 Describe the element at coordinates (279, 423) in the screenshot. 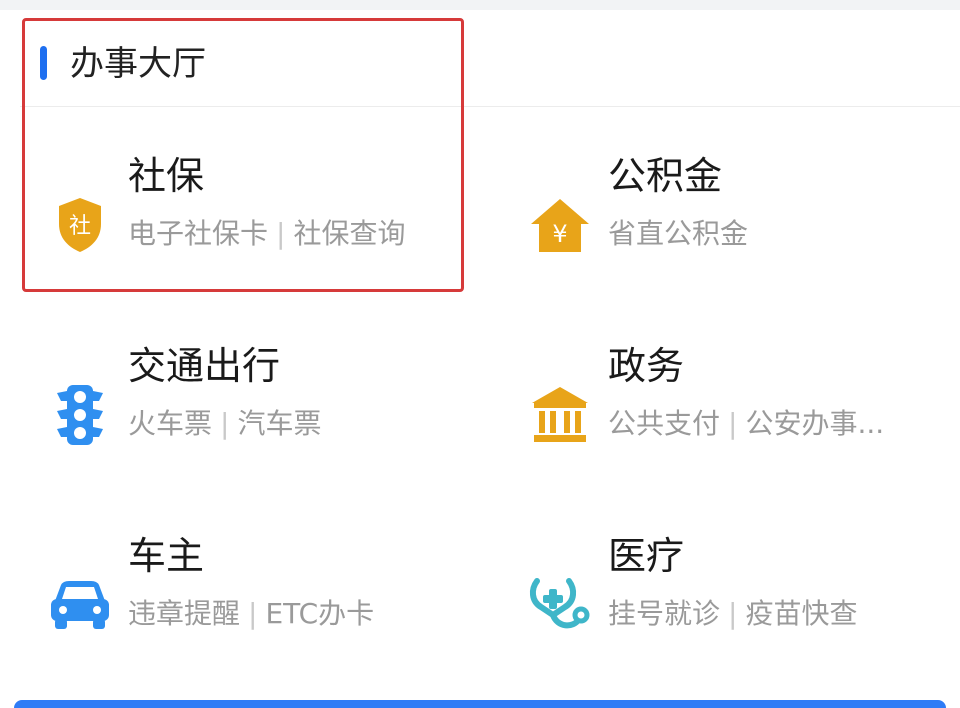

I see `link-bus-ticket: 汽车票` at that location.